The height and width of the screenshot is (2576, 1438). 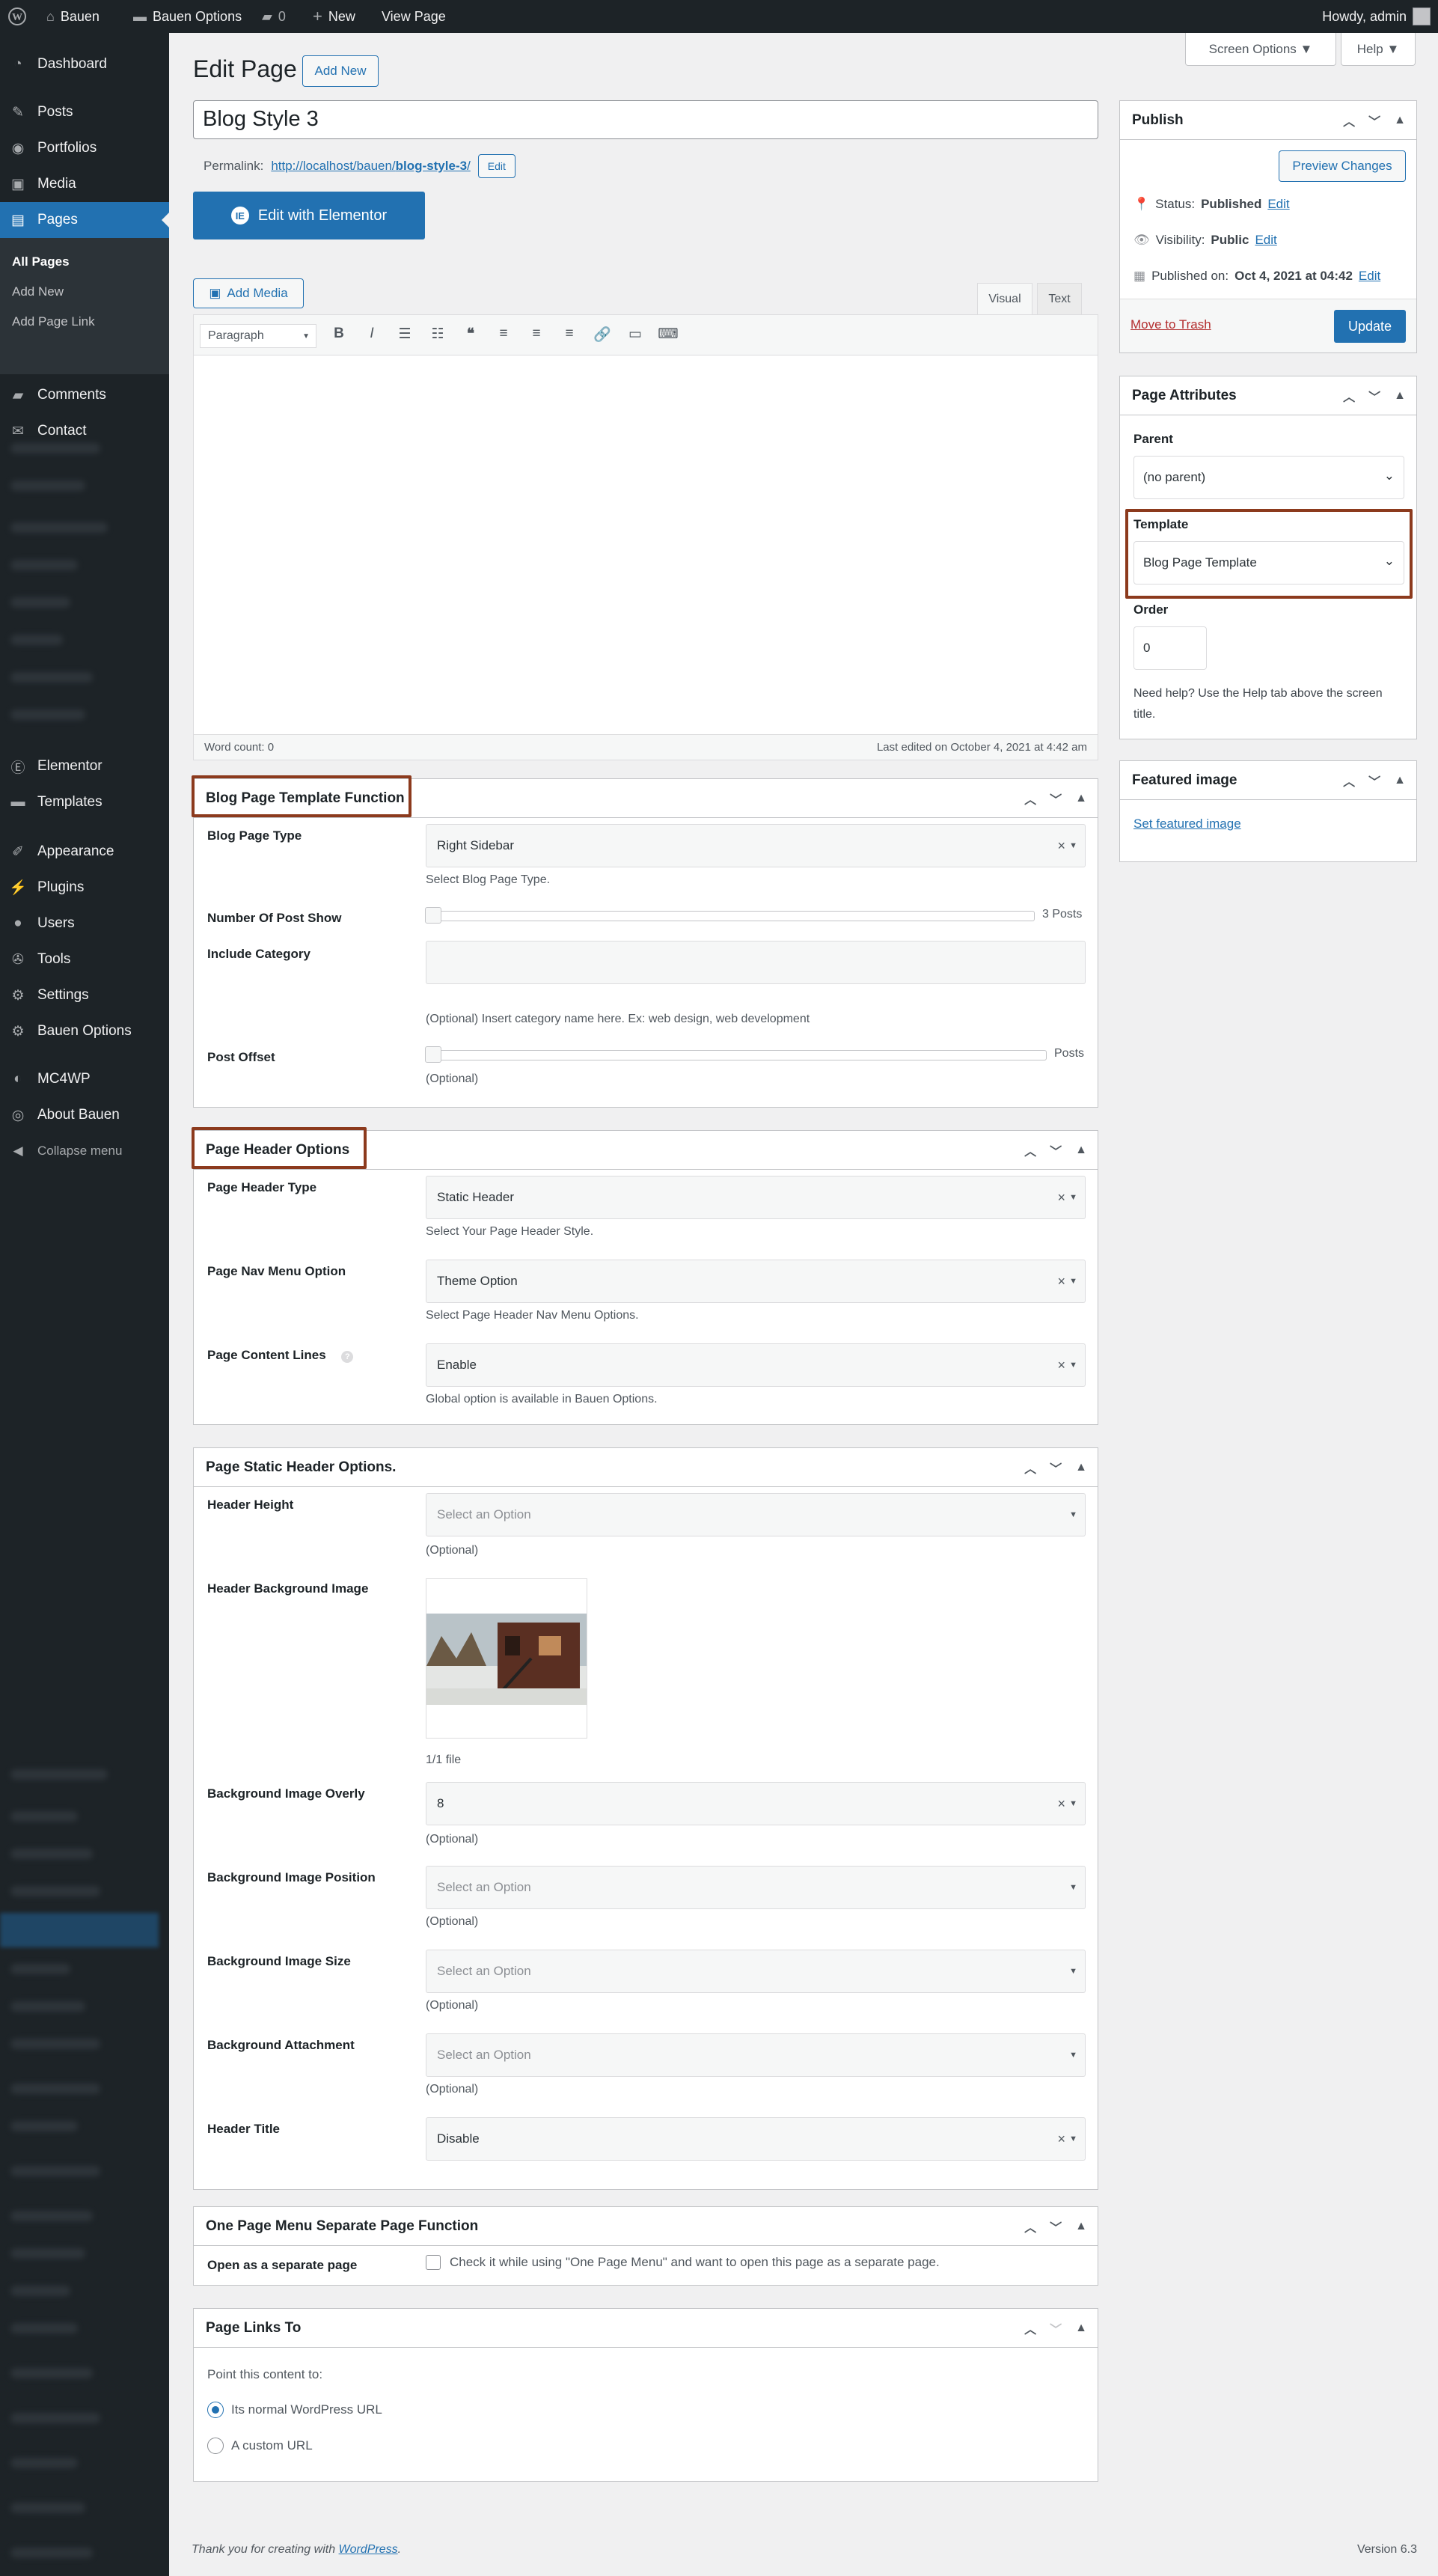 I want to click on post-title-input: Blog Style 3, so click(x=645, y=120).